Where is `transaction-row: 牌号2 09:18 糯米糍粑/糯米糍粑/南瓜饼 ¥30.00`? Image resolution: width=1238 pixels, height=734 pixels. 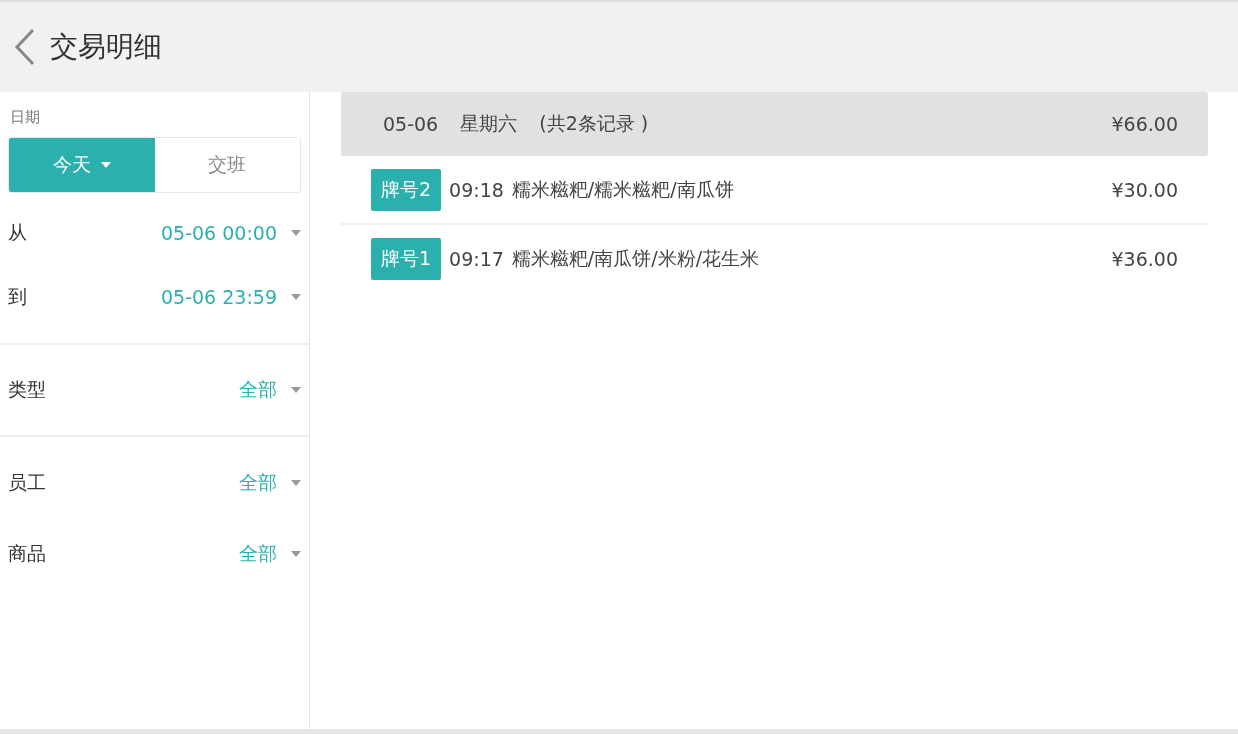
transaction-row: 牌号2 09:18 糯米糍粑/糯米糍粑/南瓜饼 ¥30.00 is located at coordinates (774, 190).